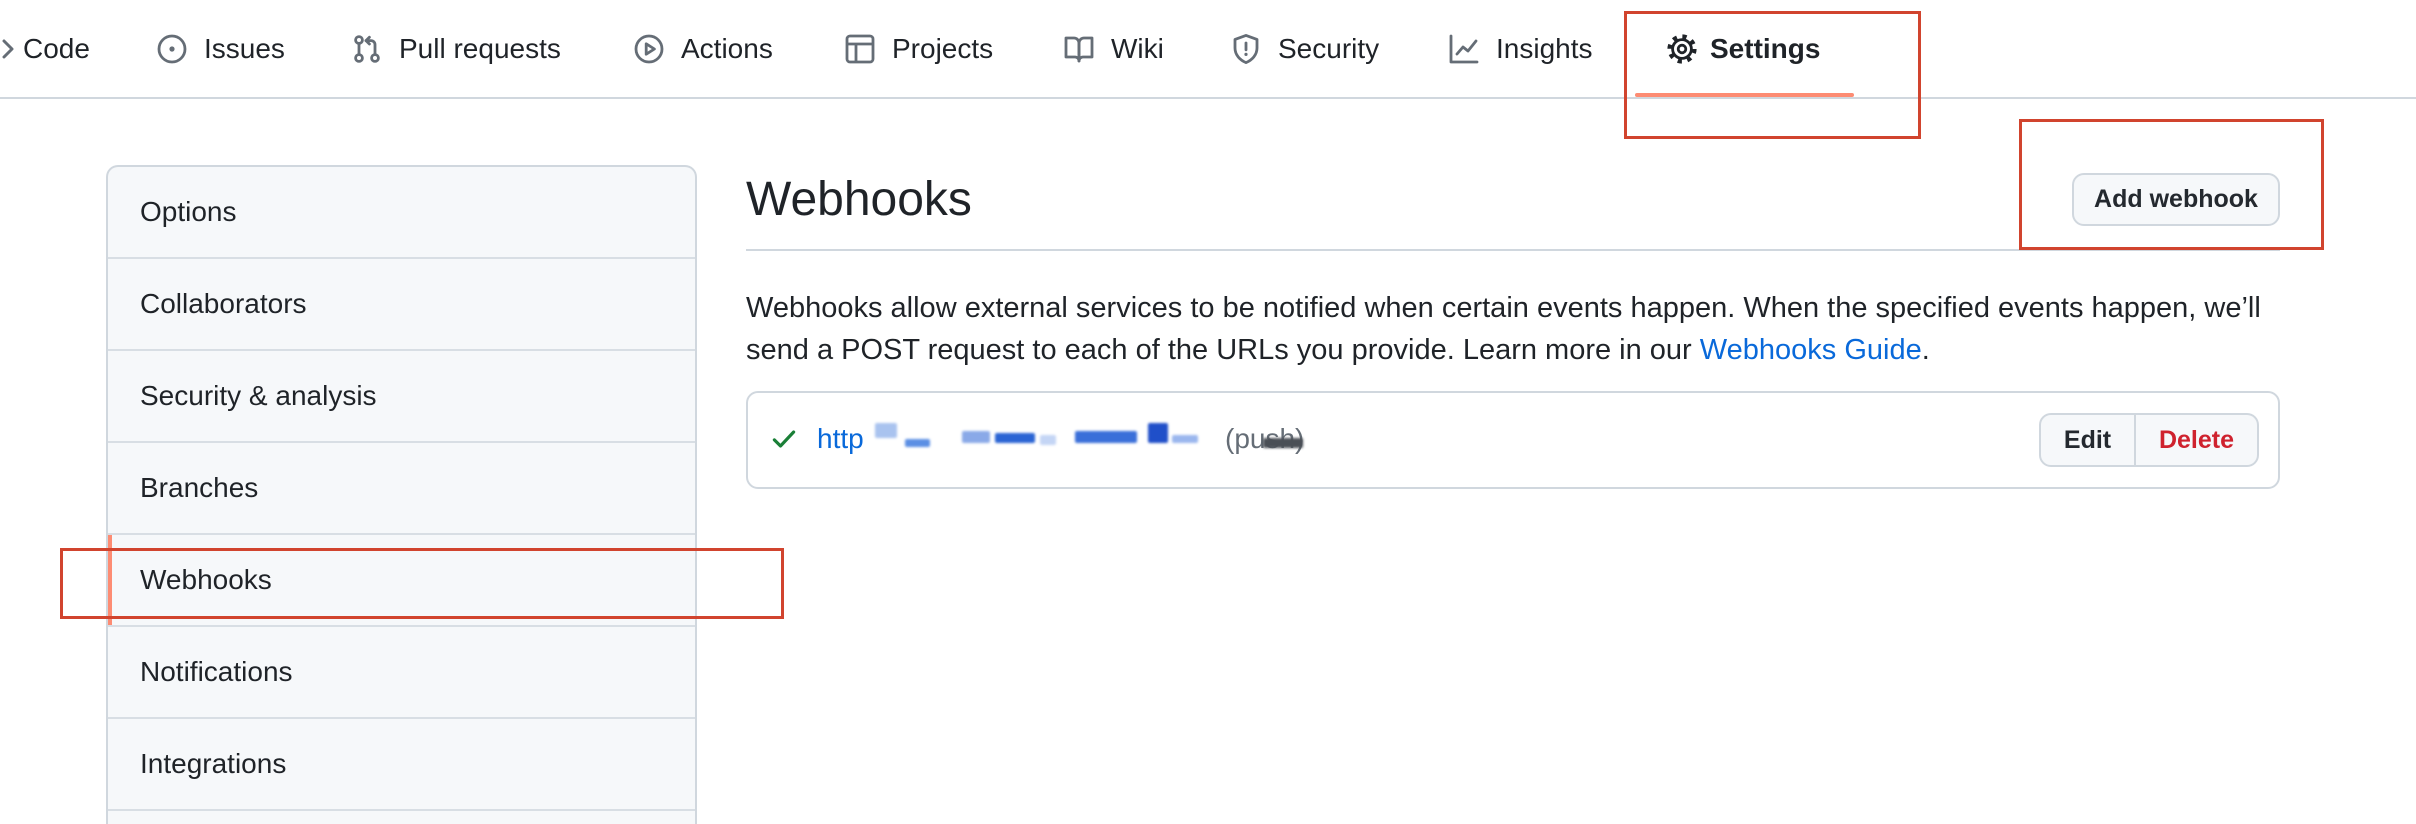 The width and height of the screenshot is (2416, 824). What do you see at coordinates (401, 397) in the screenshot?
I see `sidebar-item-security-analysis: Security & analysis` at bounding box center [401, 397].